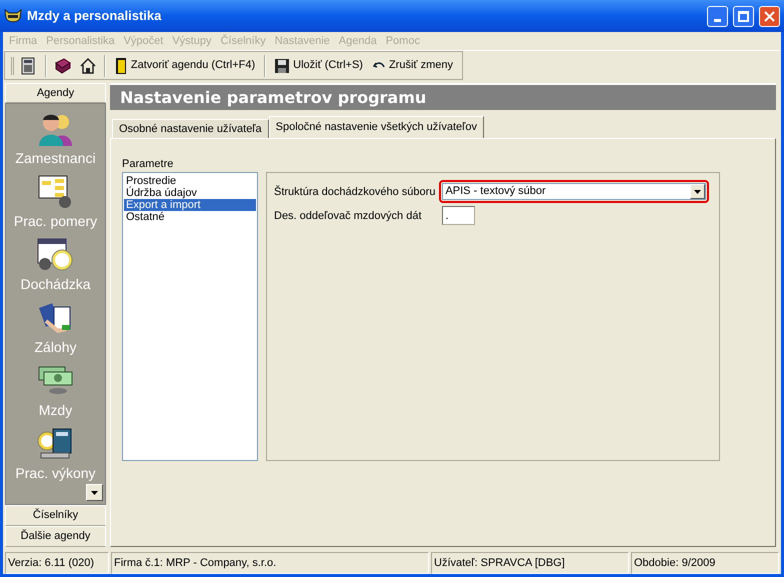 This screenshot has height=577, width=784. What do you see at coordinates (413, 65) in the screenshot?
I see `toolbar-button: Zrušiť zmeny` at bounding box center [413, 65].